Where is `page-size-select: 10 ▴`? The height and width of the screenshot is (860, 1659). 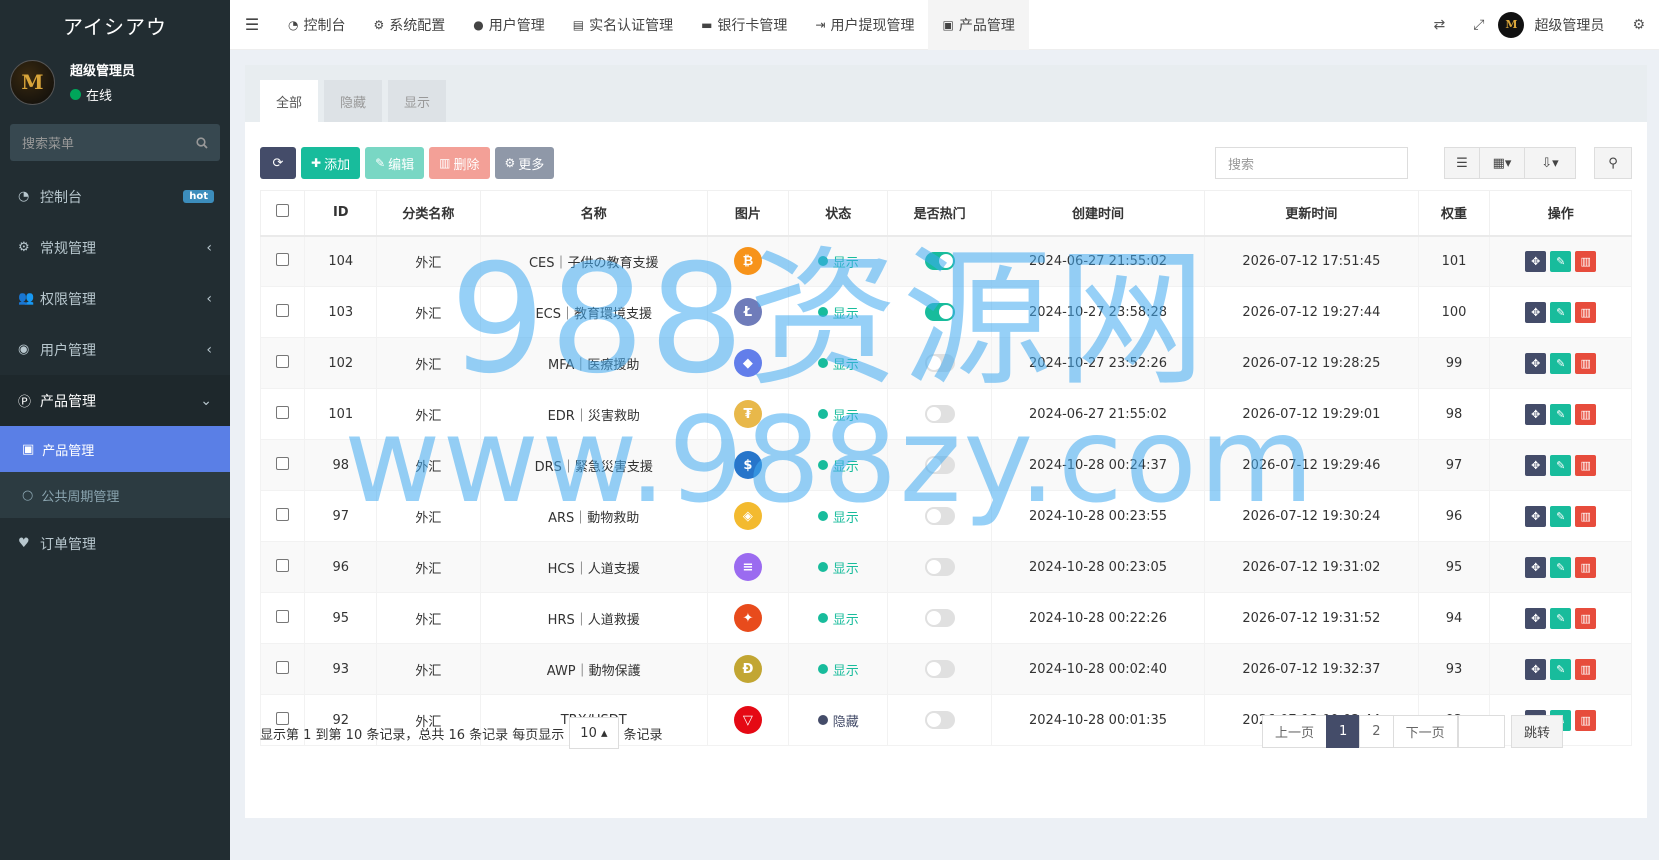
page-size-select: 10 ▴ is located at coordinates (594, 733).